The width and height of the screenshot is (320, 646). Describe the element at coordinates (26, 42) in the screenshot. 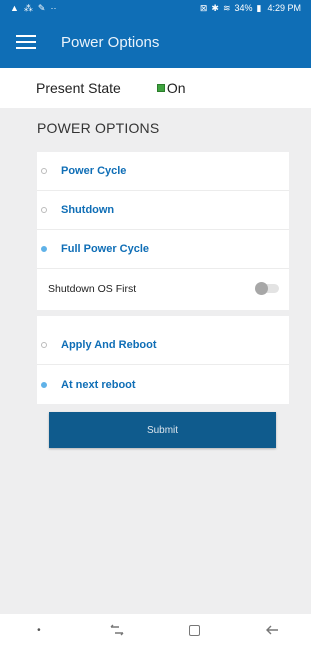

I see `menu-icon` at that location.